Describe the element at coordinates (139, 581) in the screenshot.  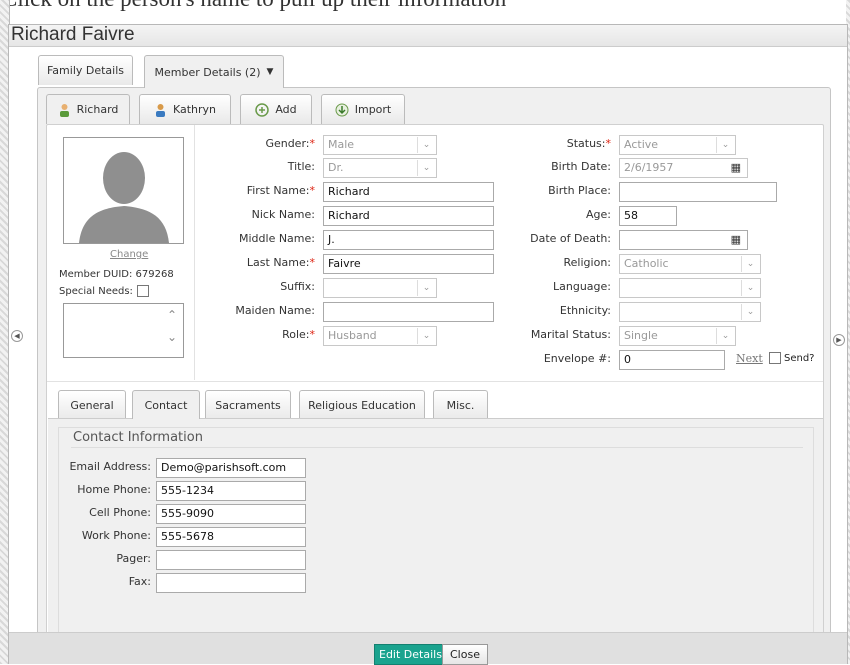
I see `fax-label: Fax:` at that location.